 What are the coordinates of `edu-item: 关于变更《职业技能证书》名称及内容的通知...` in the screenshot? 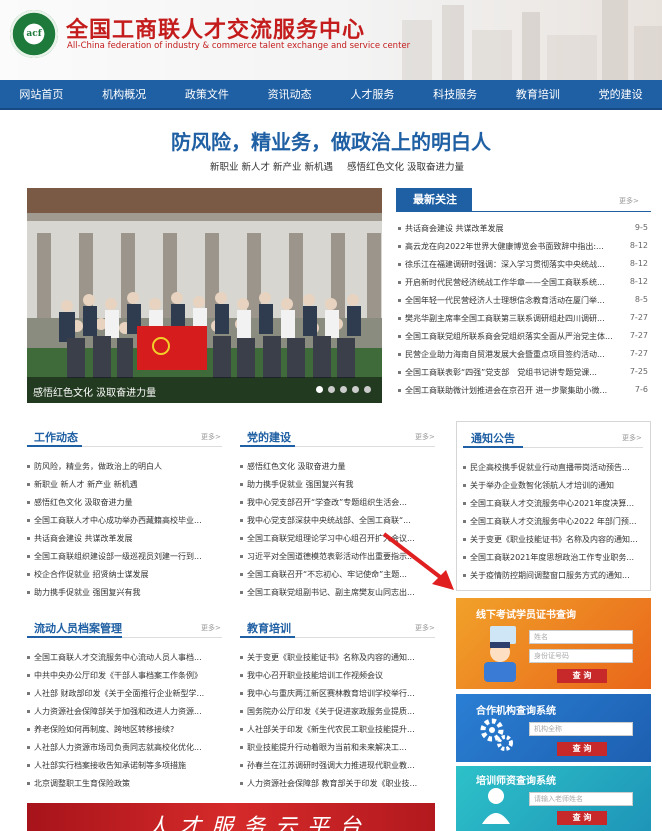 It's located at (335, 657).